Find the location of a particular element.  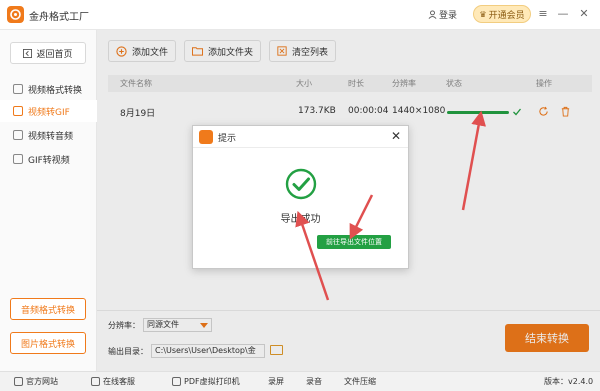

sidebar-item-label: GIF转视频 is located at coordinates (49, 160).